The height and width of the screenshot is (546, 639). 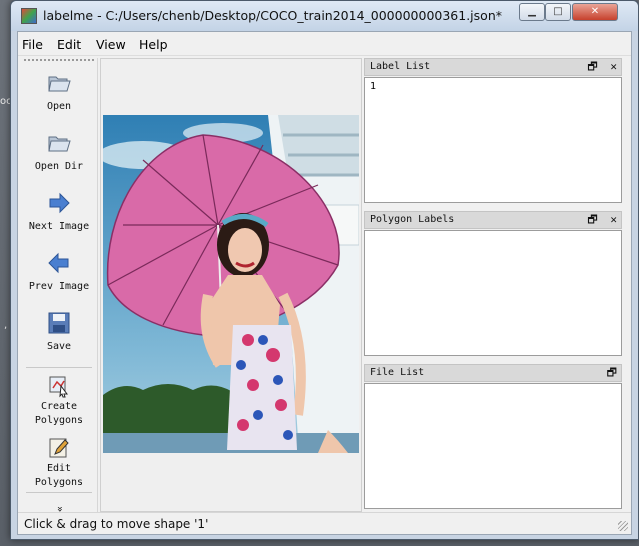 What do you see at coordinates (32, 44) in the screenshot?
I see `menu-file: File` at bounding box center [32, 44].